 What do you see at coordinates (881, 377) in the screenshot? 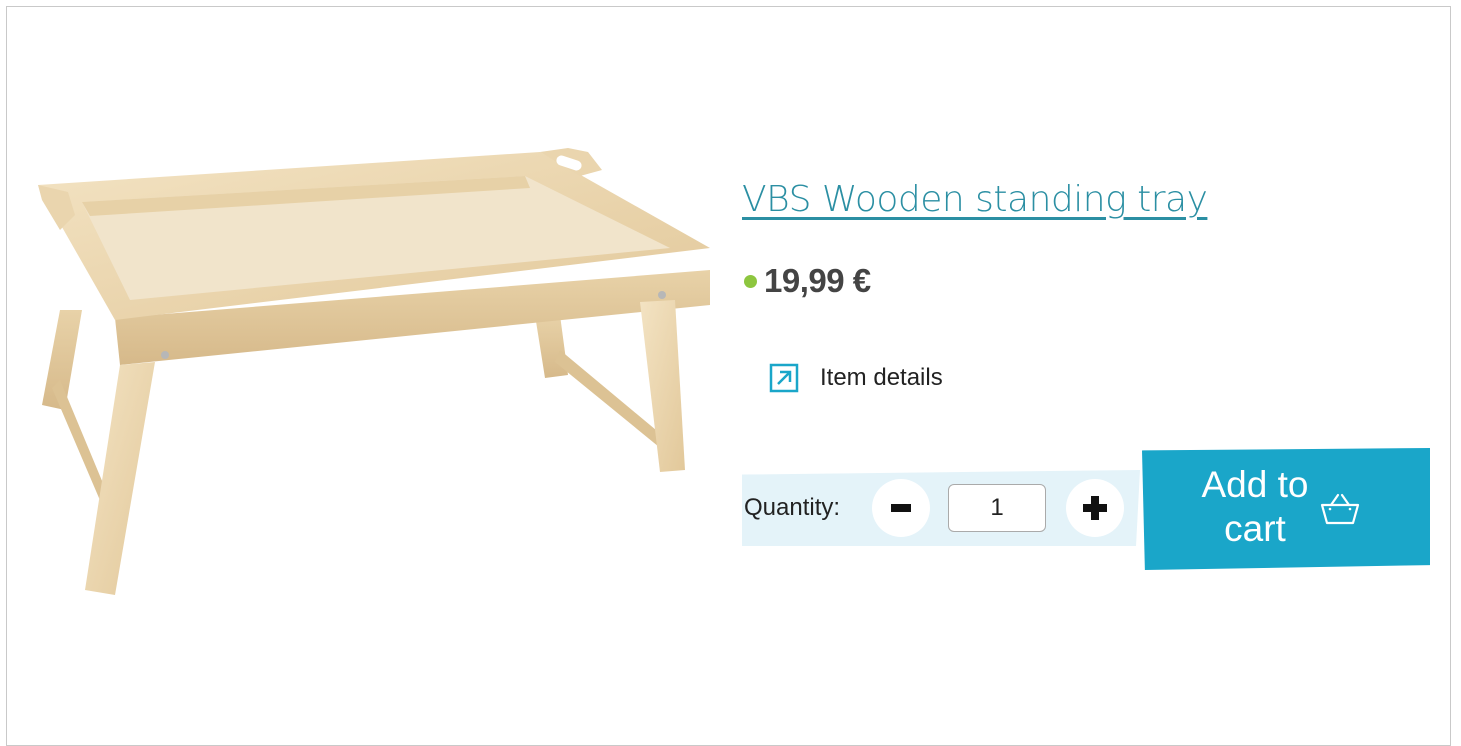
I see `item-details-label: Item details` at bounding box center [881, 377].